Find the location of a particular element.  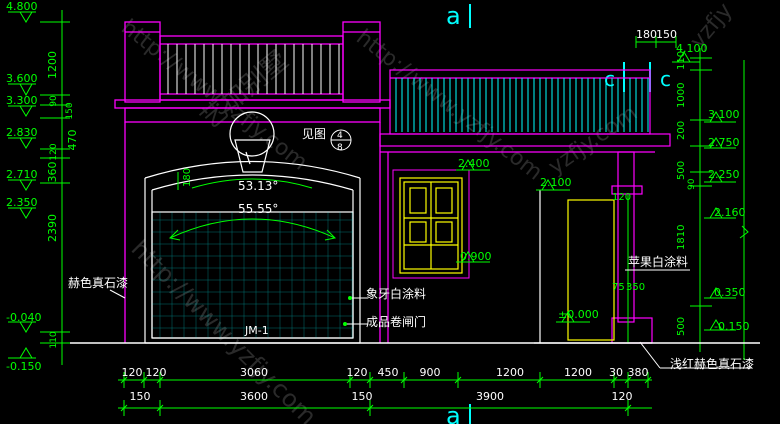

left-dim-470: 470 is located at coordinates (72, 140).